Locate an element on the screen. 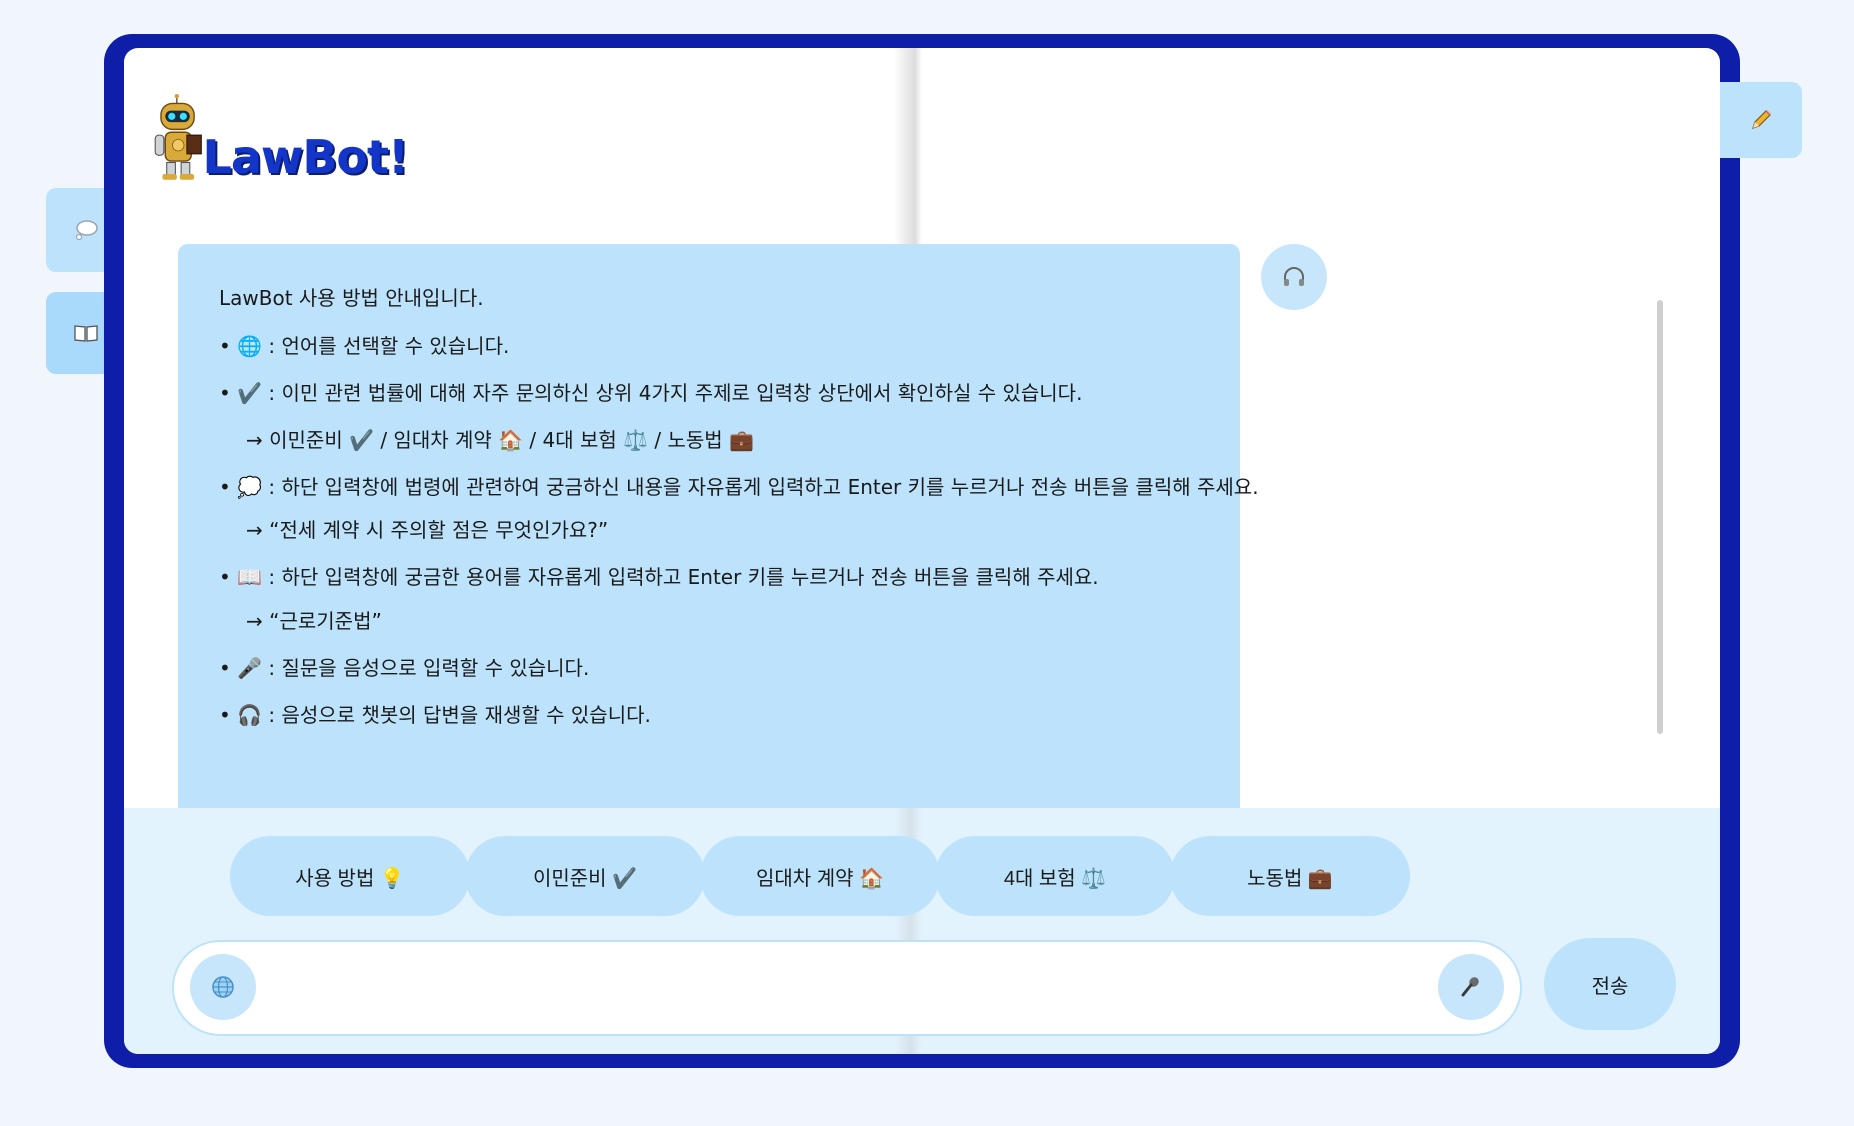  quick-button-insurance: 4대 보험 ⚖️ is located at coordinates (1055, 876).